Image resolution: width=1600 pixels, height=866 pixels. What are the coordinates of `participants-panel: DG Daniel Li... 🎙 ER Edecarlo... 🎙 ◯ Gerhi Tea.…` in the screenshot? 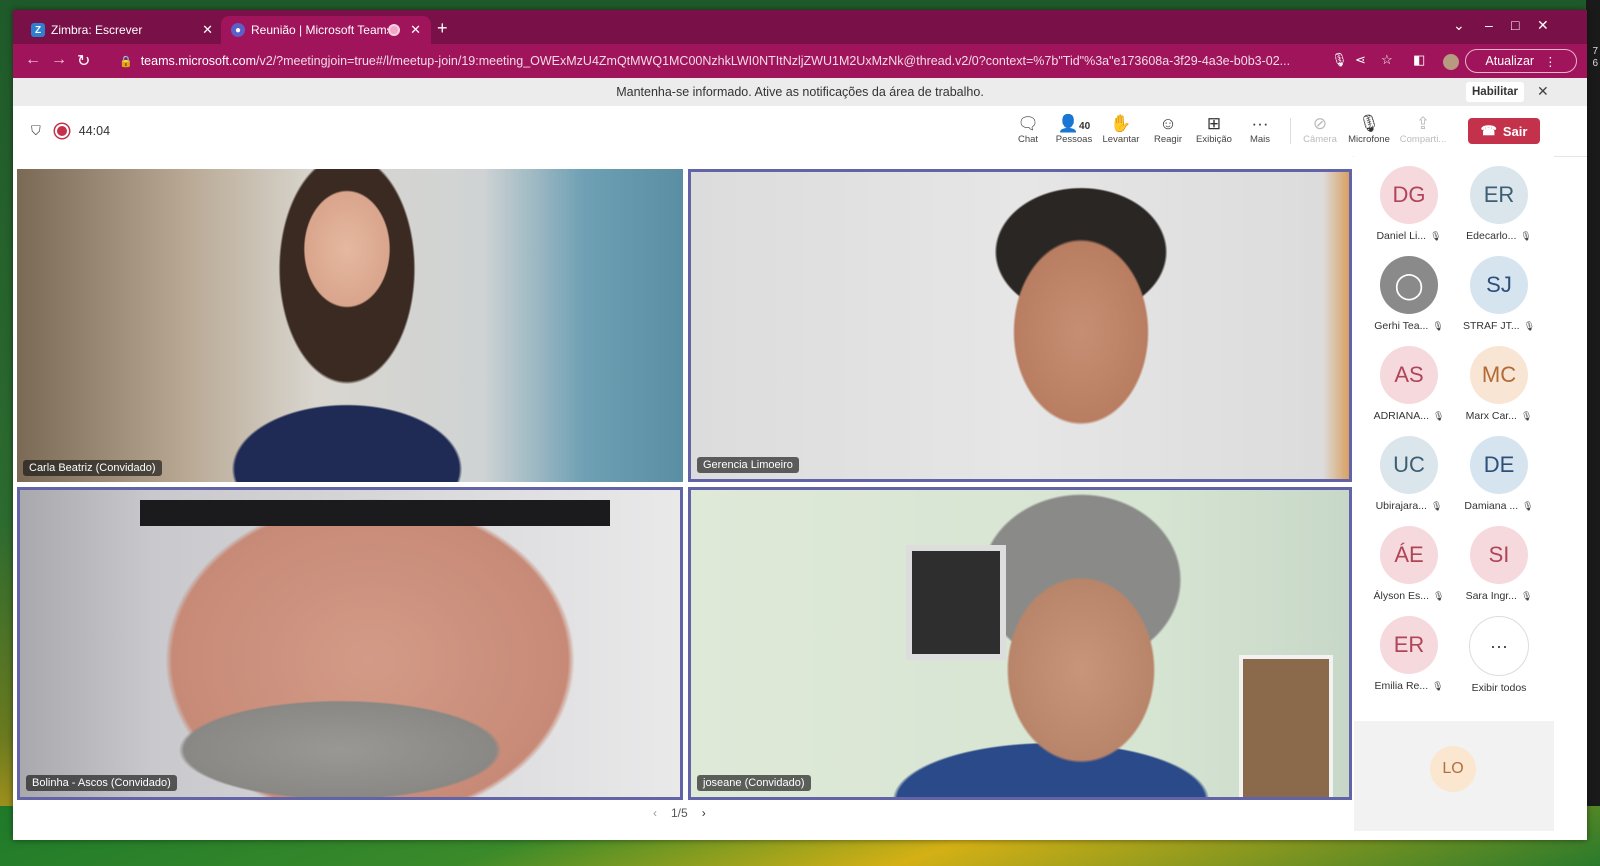 It's located at (1454, 498).